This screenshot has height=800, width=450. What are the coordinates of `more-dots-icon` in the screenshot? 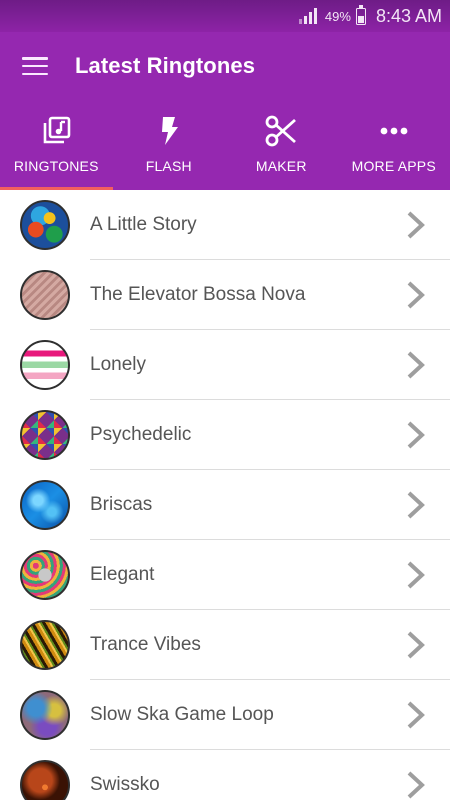 It's located at (394, 131).